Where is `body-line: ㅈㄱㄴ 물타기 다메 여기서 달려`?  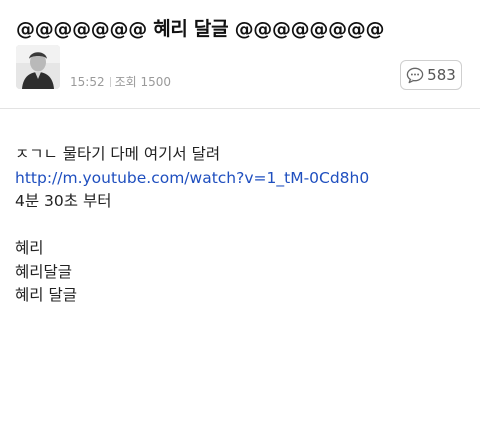
body-line: ㅈㄱㄴ 물타기 다메 여기서 달려 is located at coordinates (118, 154).